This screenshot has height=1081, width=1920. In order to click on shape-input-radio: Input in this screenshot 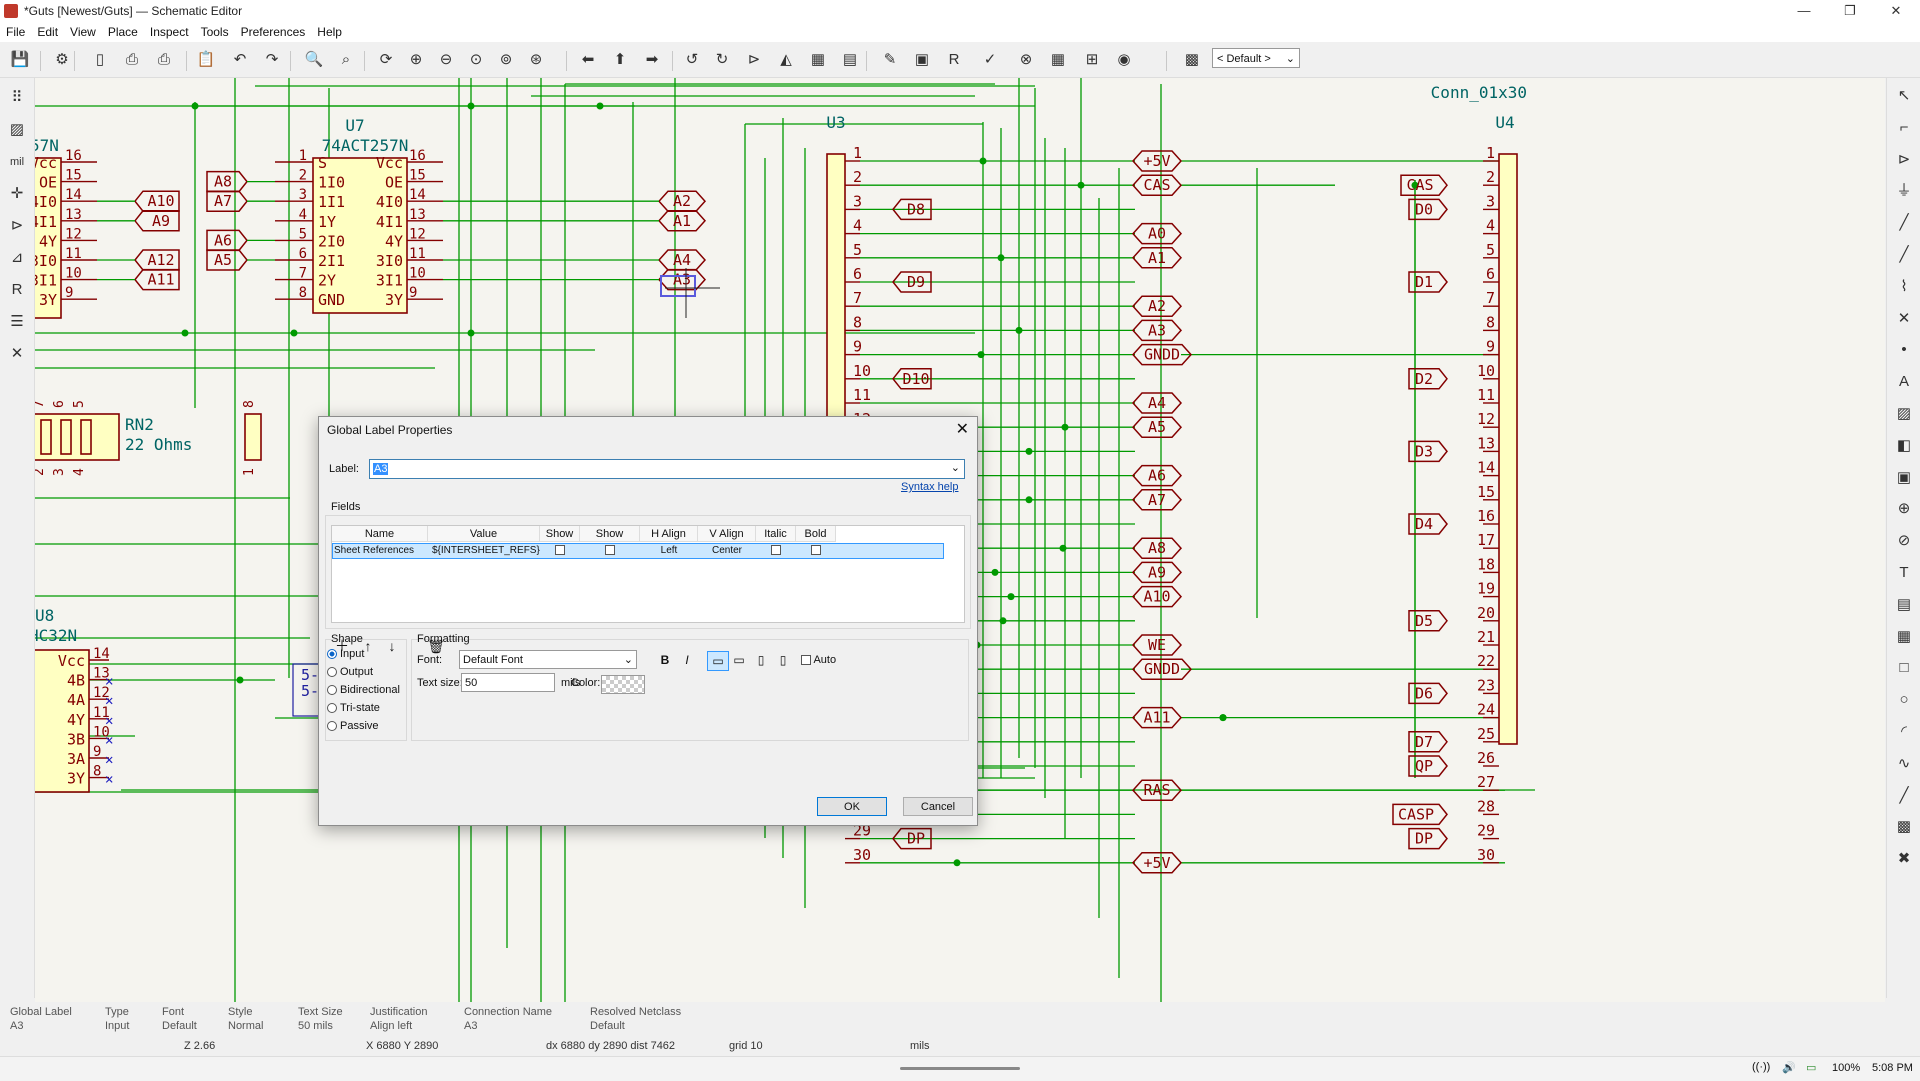, I will do `click(345, 654)`.